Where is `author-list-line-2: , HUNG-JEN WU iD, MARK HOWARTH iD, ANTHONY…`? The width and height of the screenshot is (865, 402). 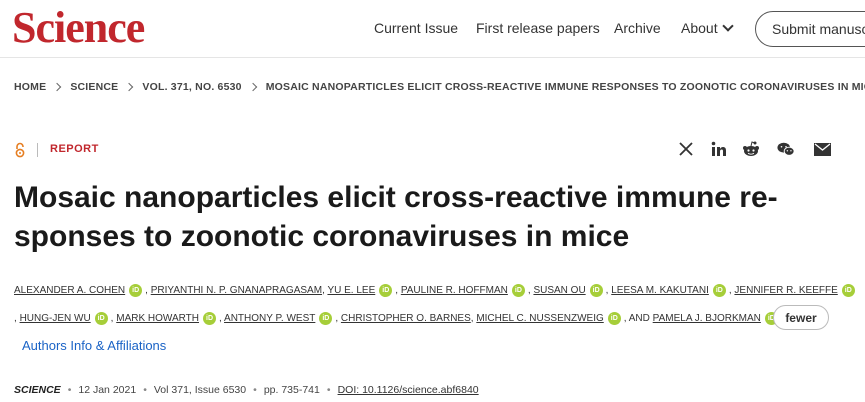
author-list-line-2: , HUNG-JEN WU iD, MARK HOWARTH iD, ANTHONY… is located at coordinates (439, 318).